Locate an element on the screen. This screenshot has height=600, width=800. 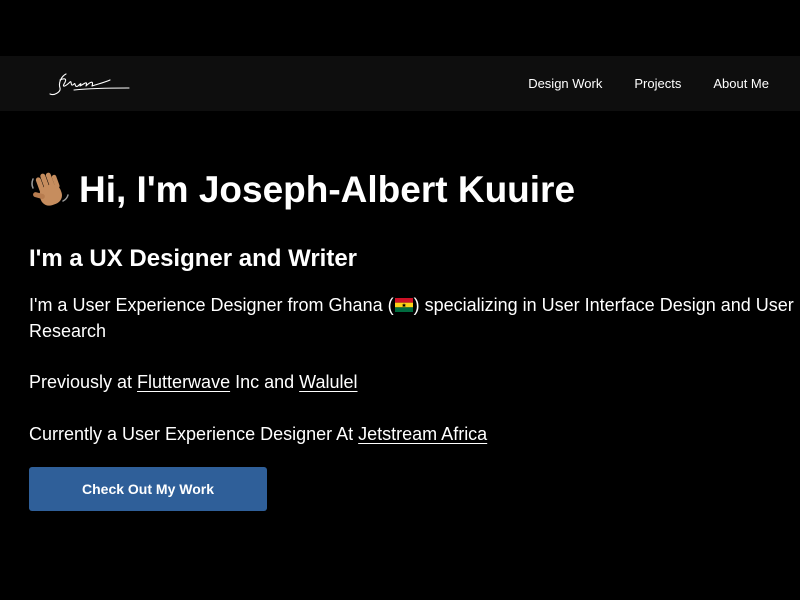
previously-prefix: Previously at is located at coordinates (83, 382).